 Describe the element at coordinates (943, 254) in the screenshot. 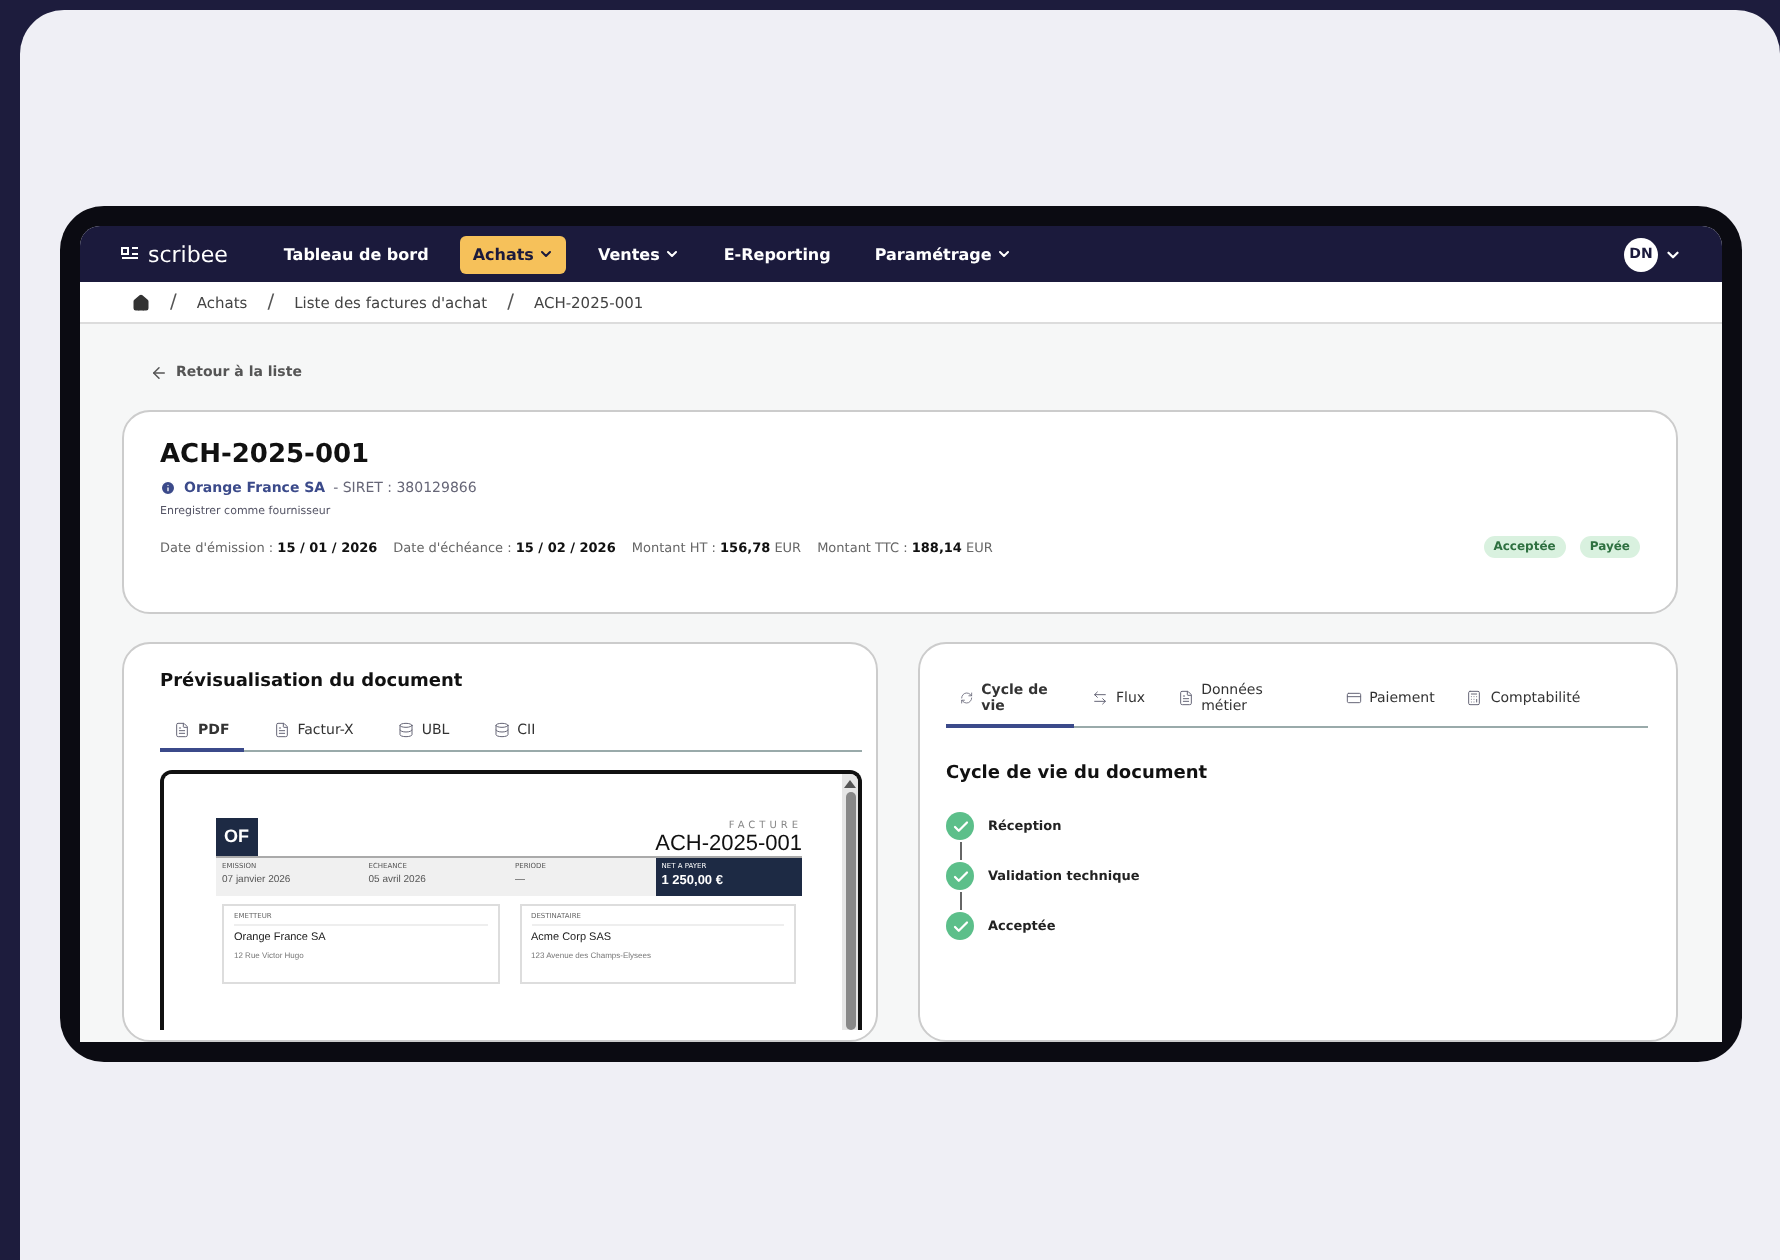

I see `nav-item: Paramétrage` at that location.